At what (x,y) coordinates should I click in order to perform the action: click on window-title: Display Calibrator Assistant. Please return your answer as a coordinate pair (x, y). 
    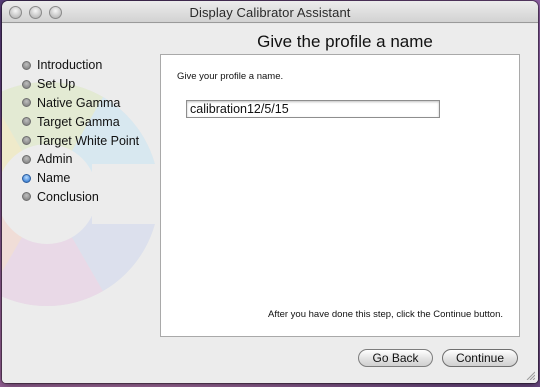
    Looking at the image, I should click on (270, 12).